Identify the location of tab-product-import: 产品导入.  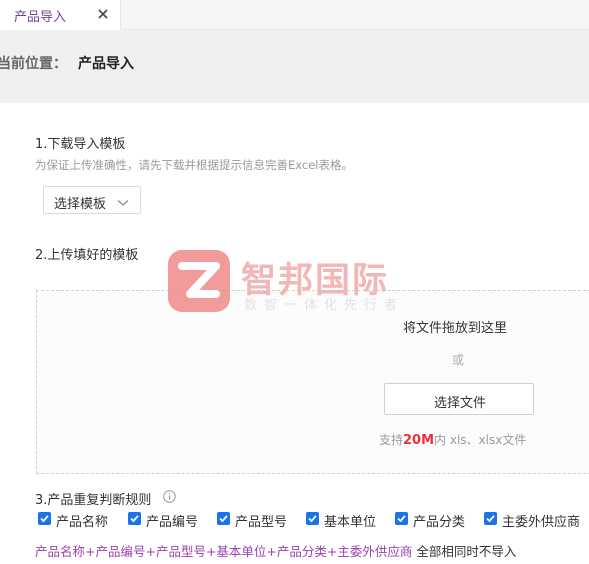
(60, 15).